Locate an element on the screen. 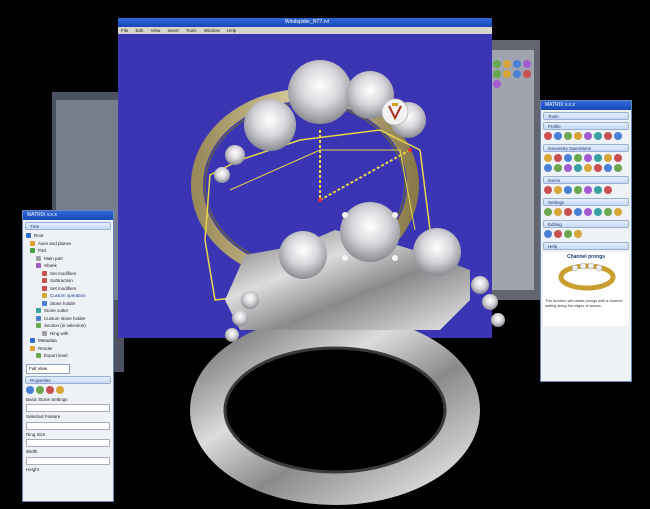 This screenshot has width=650, height=509. tab-properties-label: Properties is located at coordinates (40, 380).